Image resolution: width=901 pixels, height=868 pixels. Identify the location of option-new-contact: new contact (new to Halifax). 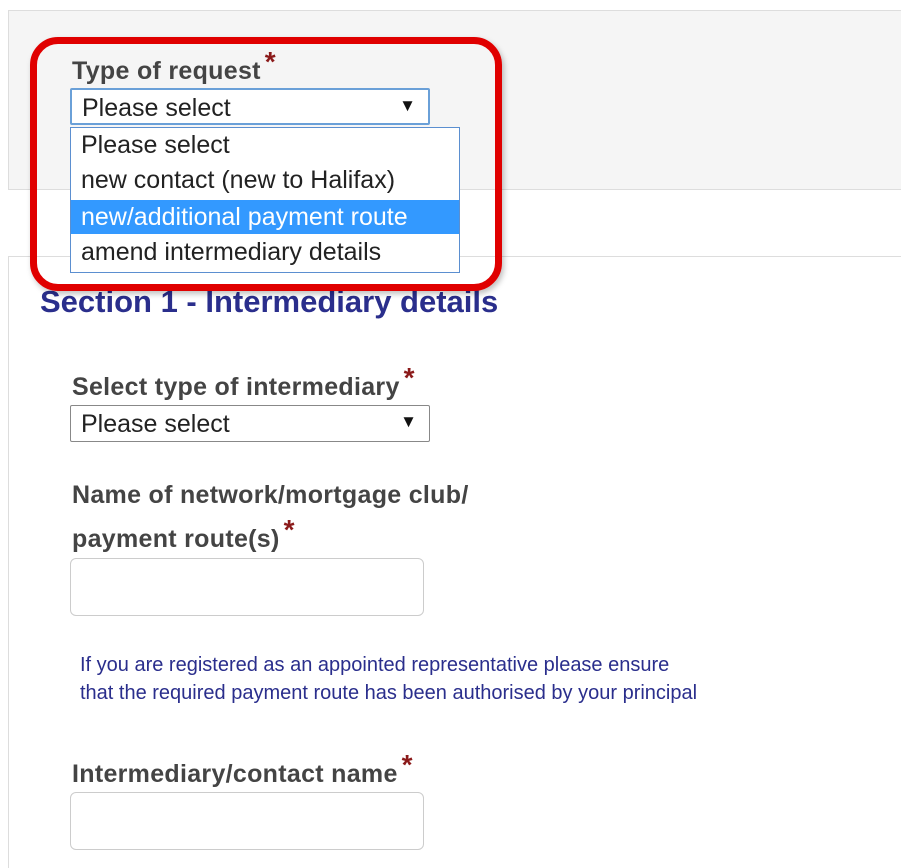
(265, 180).